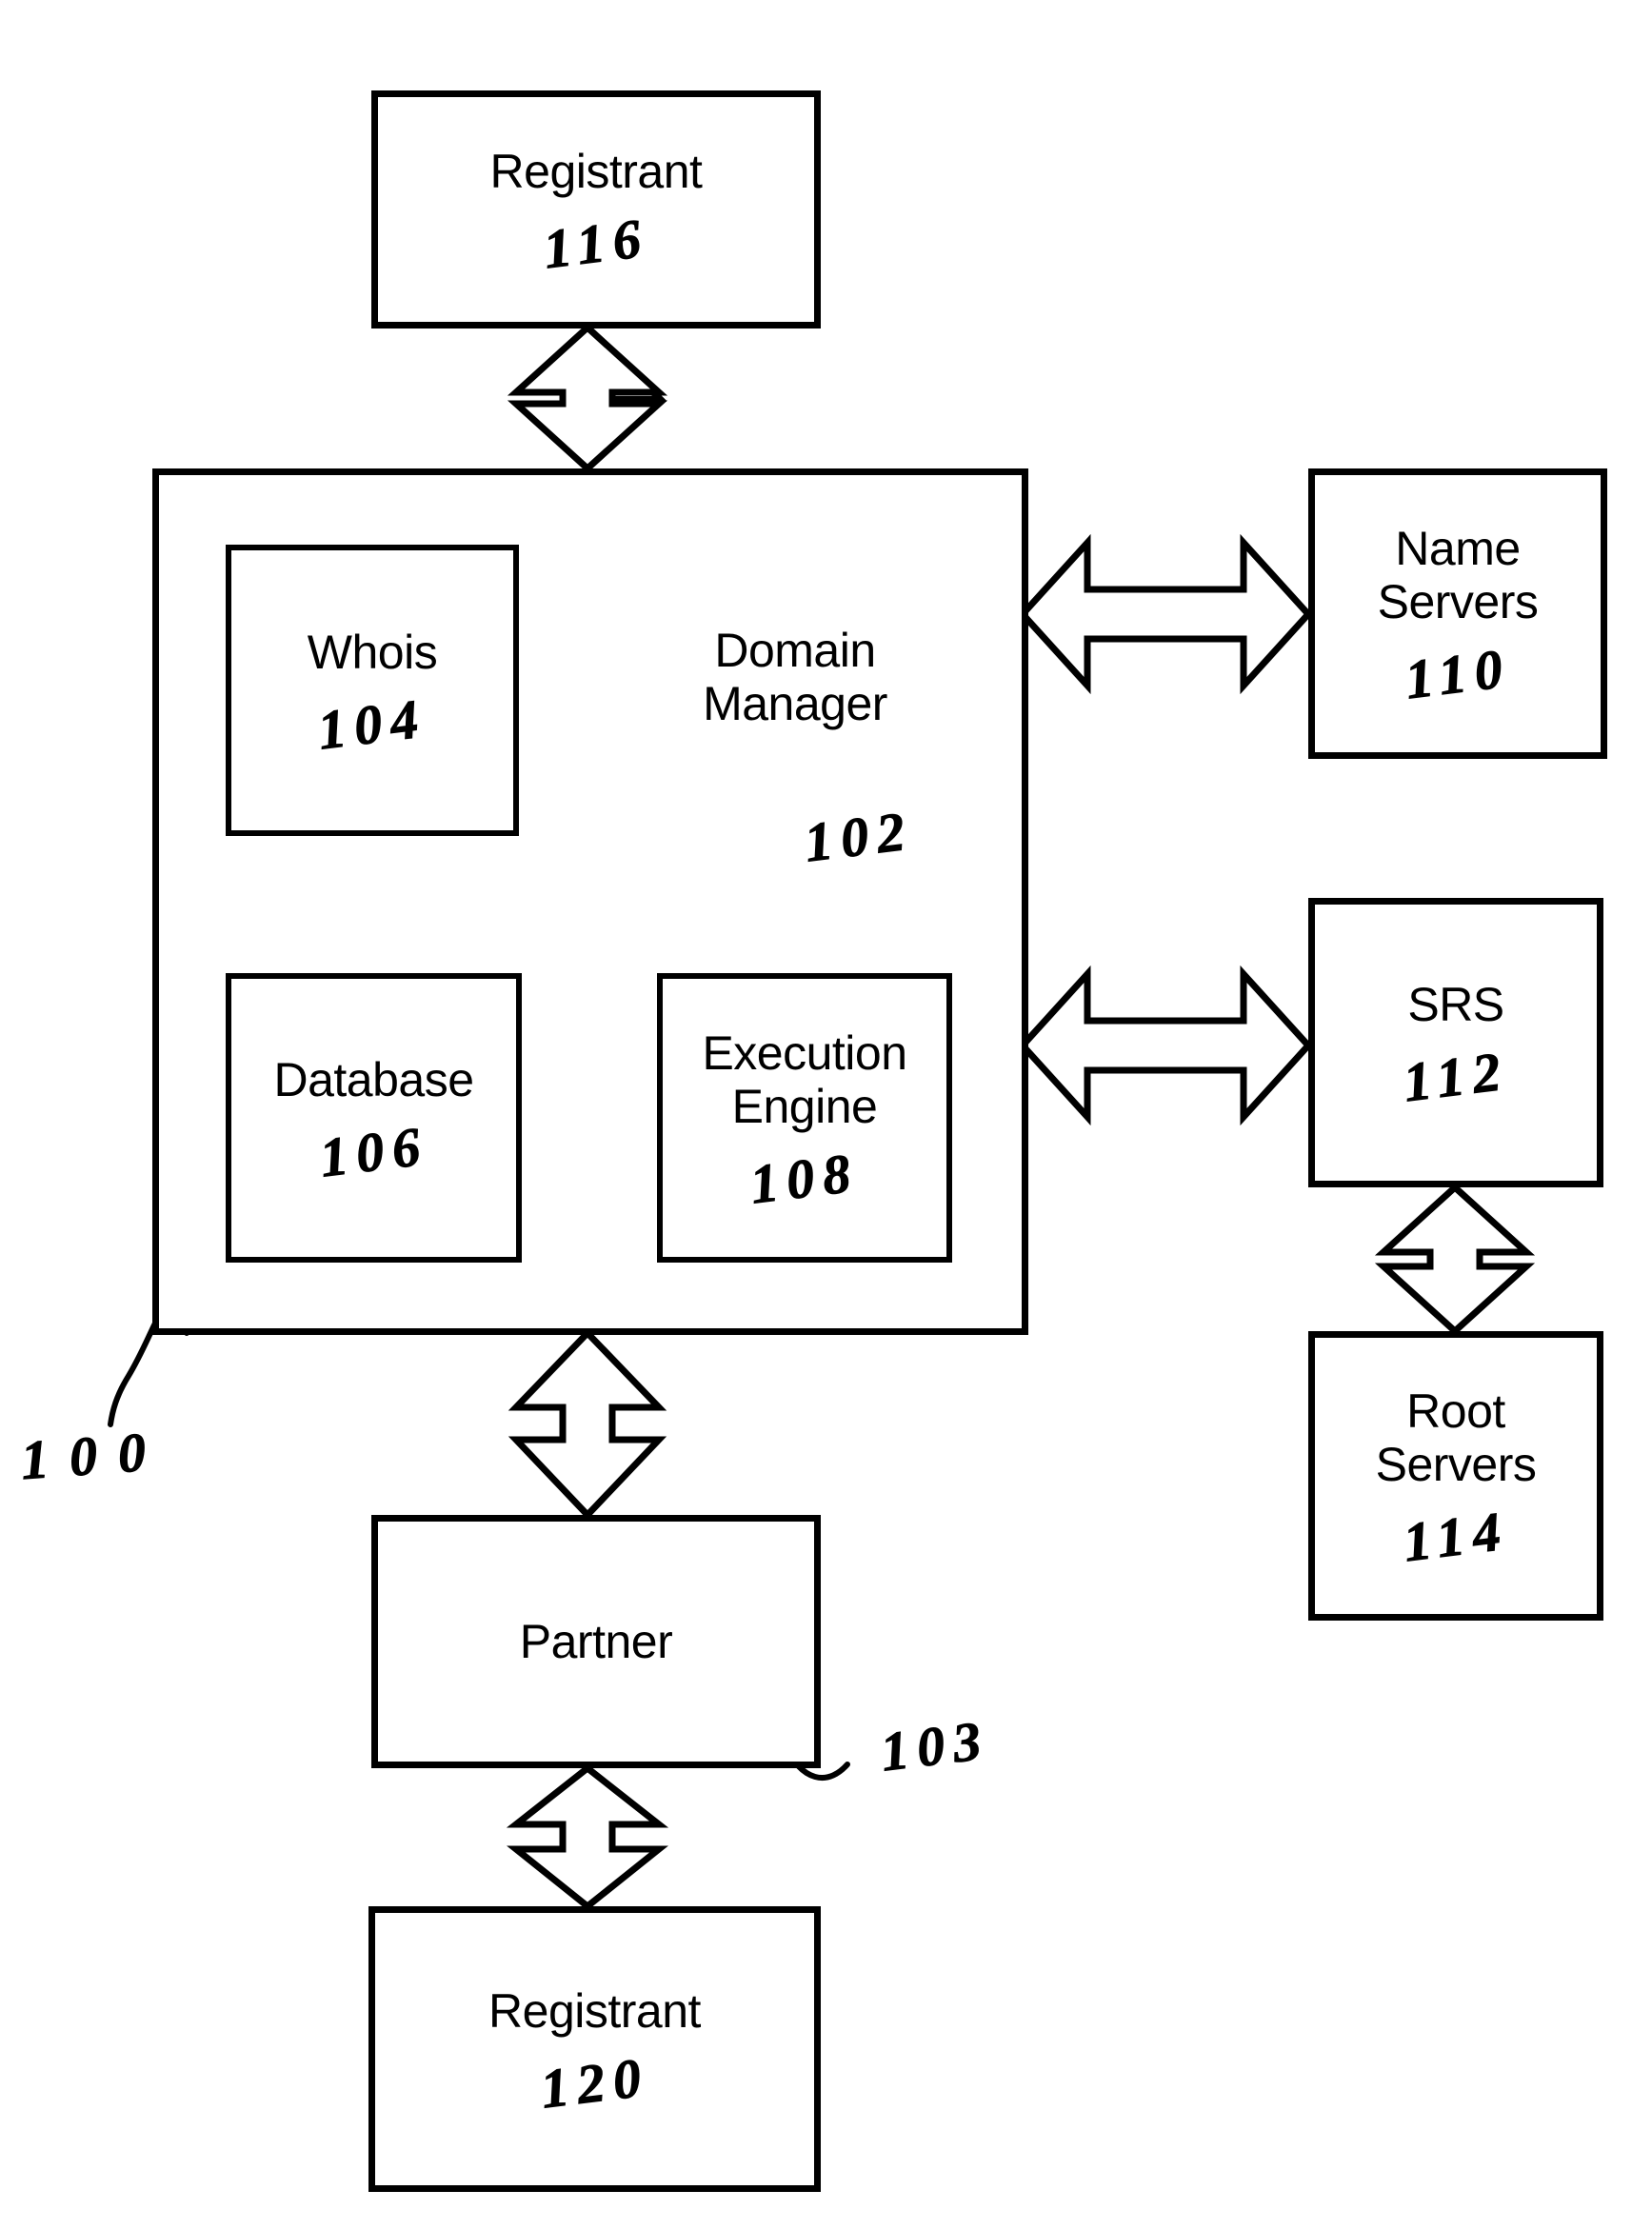 This screenshot has width=1652, height=2230. I want to click on node-execution-engine: Execution Engine 108, so click(805, 1118).